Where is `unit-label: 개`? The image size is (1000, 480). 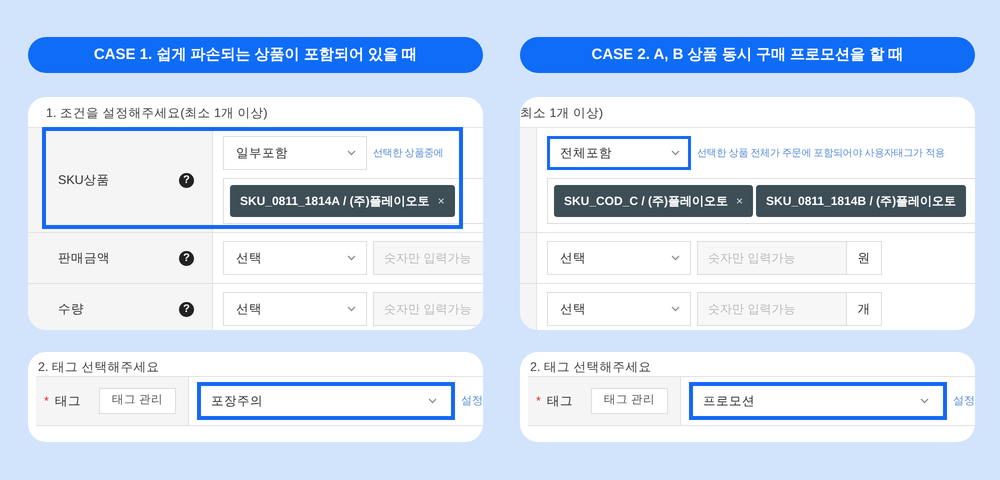 unit-label: 개 is located at coordinates (864, 309).